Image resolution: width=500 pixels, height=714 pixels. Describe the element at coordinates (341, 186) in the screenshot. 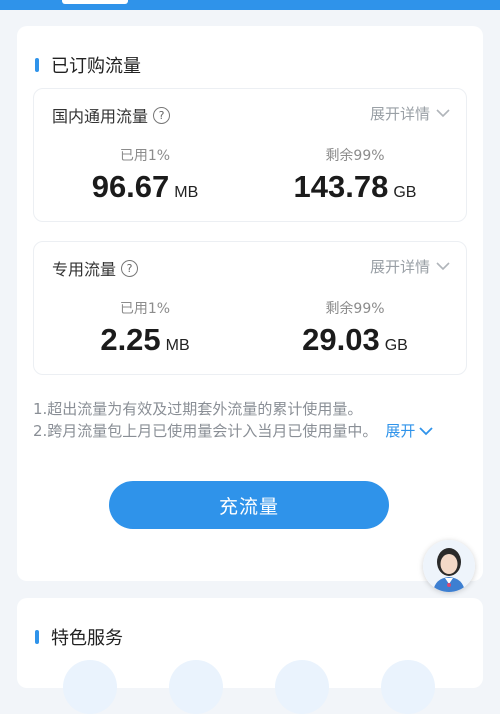

I see `remaining-value: 143.78` at that location.